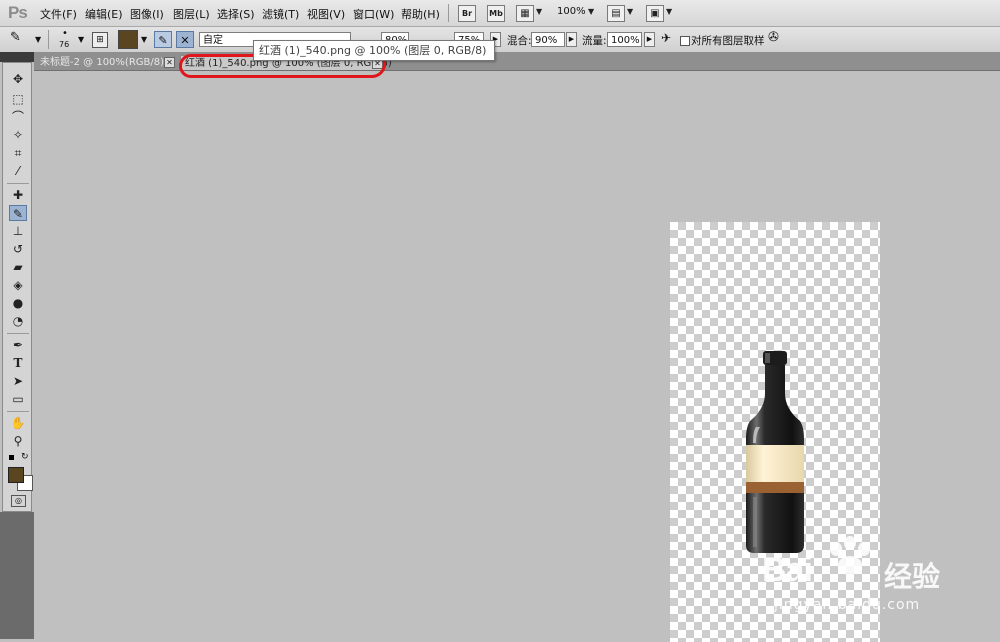 This screenshot has width=1000, height=642. Describe the element at coordinates (18, 441) in the screenshot. I see `zoom-tool-icon: ⚲` at that location.